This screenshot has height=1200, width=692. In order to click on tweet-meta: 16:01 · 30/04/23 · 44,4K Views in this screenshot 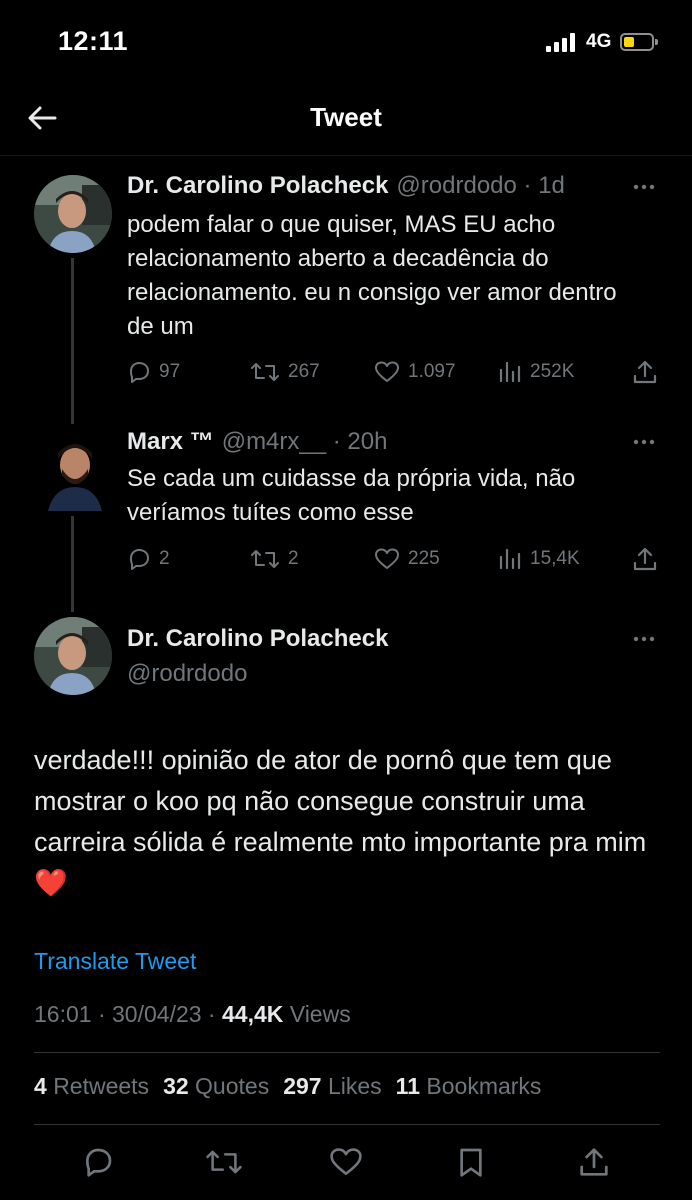, I will do `click(192, 1014)`.